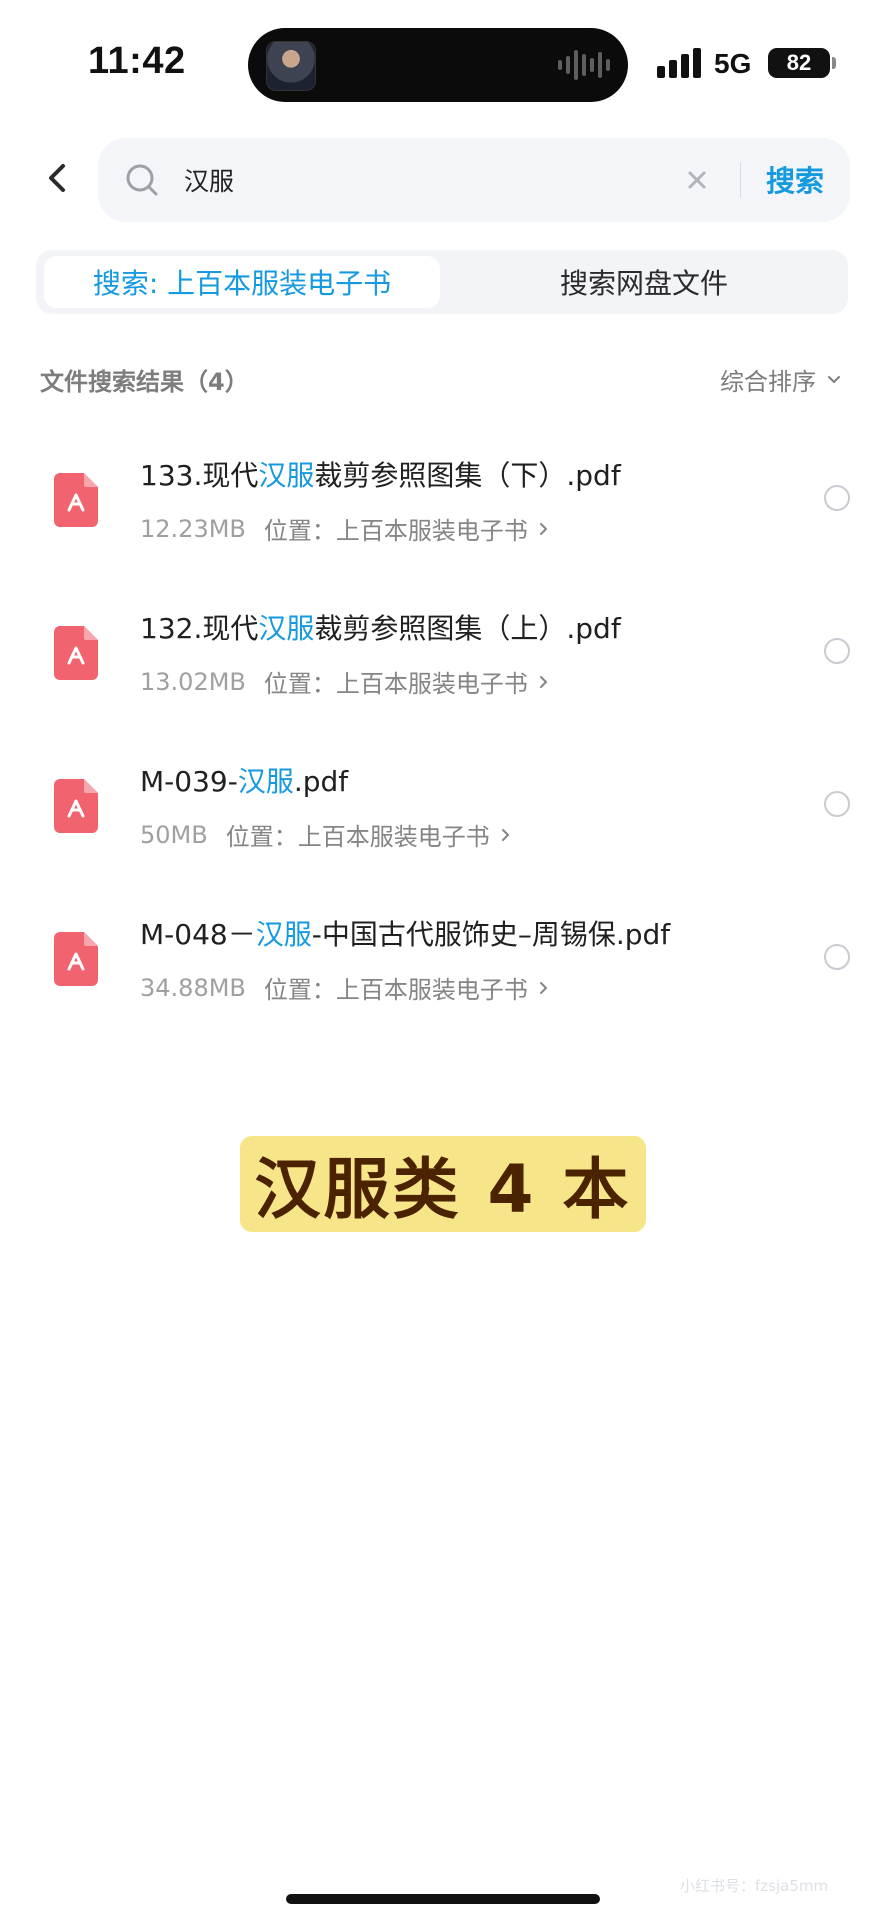 The width and height of the screenshot is (884, 1920). I want to click on file-meta: 12.23MB 位置： 上百本服装电子书, so click(345, 528).